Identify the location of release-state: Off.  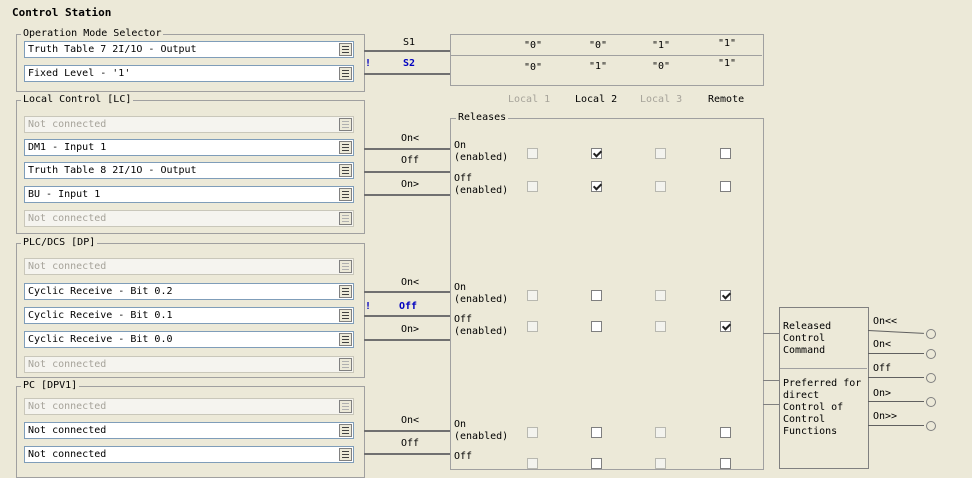
(463, 319).